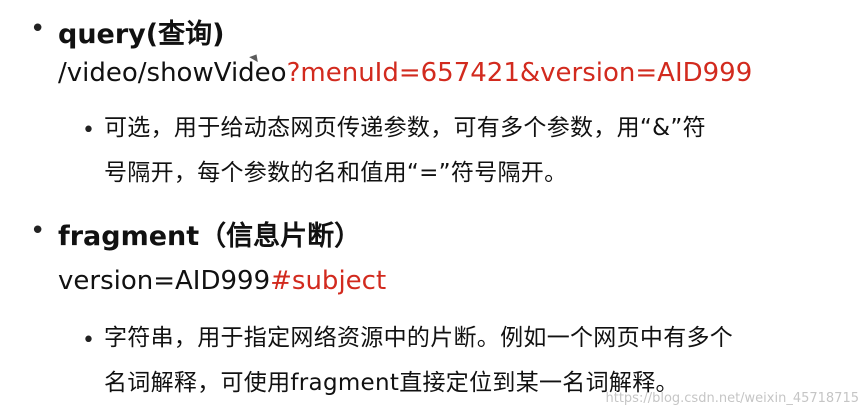  What do you see at coordinates (210, 236) in the screenshot?
I see `heading-fragment: fragment（信息片断）` at bounding box center [210, 236].